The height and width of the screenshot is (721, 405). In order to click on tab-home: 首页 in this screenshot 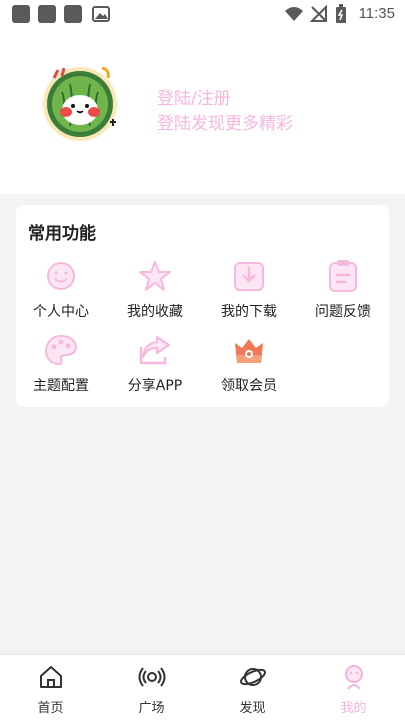, I will do `click(50, 688)`.